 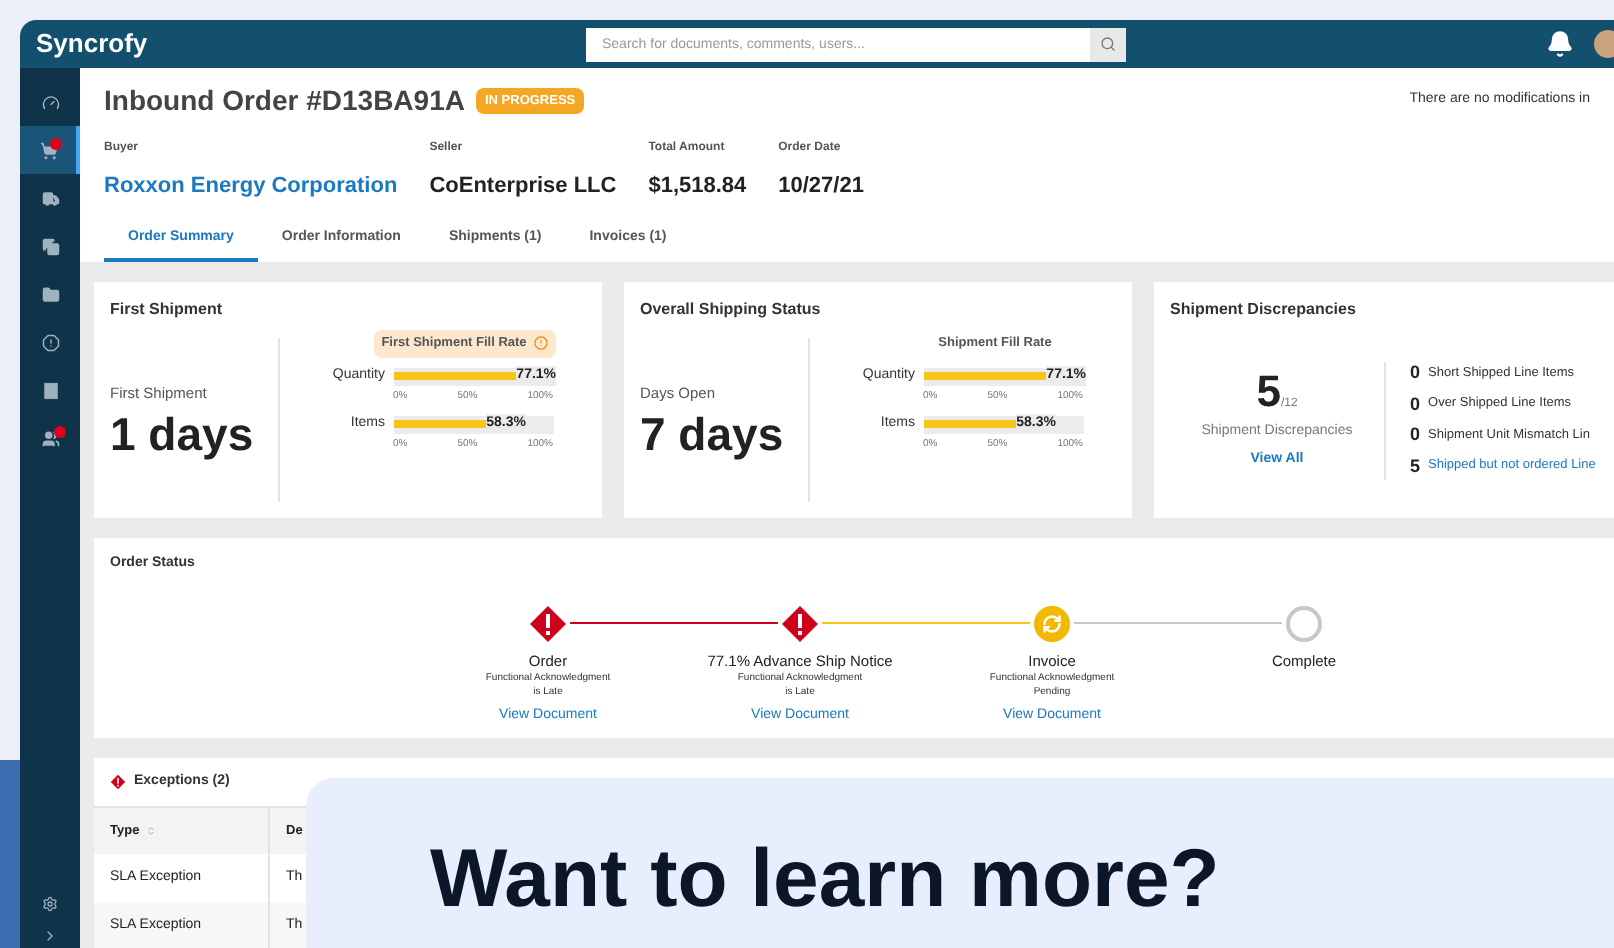 I want to click on promo-heading: Want to learn more?, so click(x=825, y=878).